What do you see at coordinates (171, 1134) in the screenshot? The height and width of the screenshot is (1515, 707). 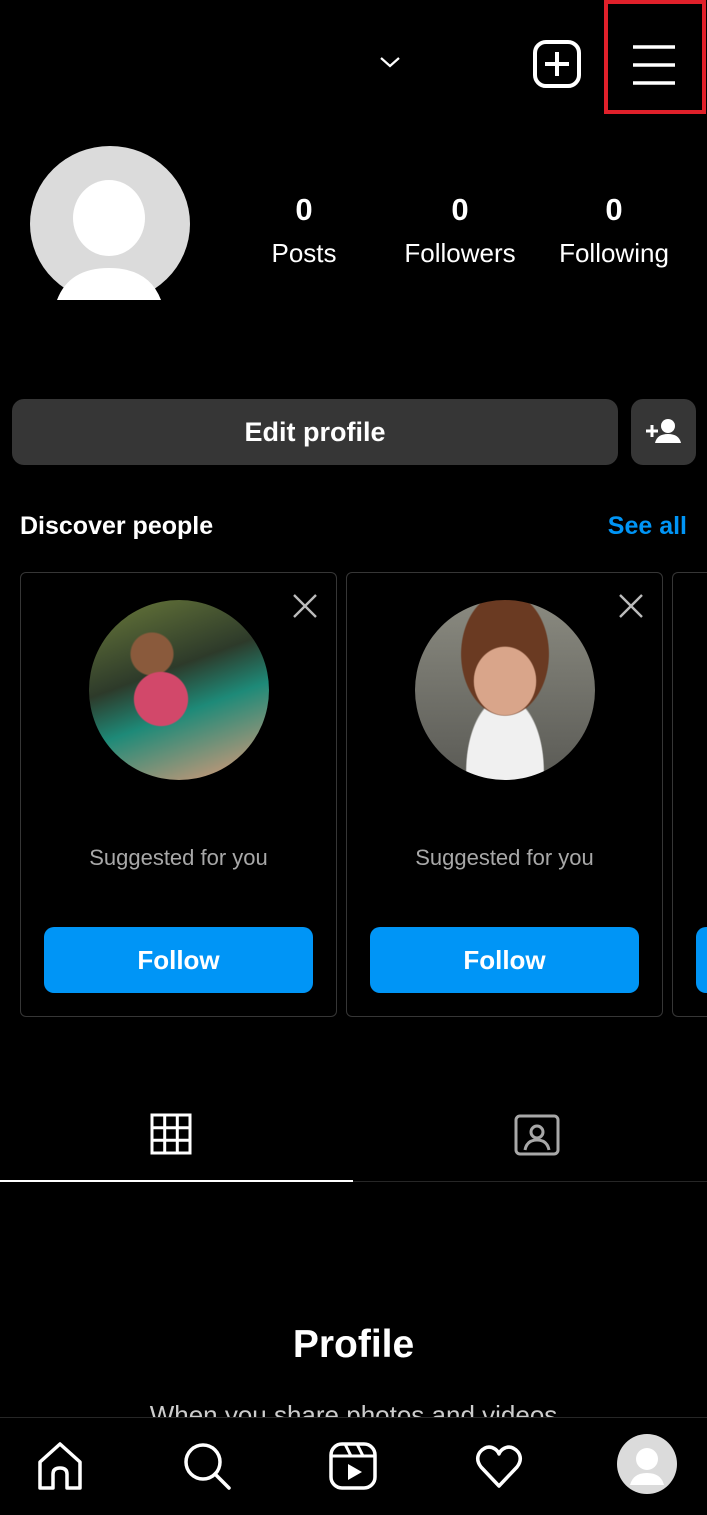 I see `grid-icon` at bounding box center [171, 1134].